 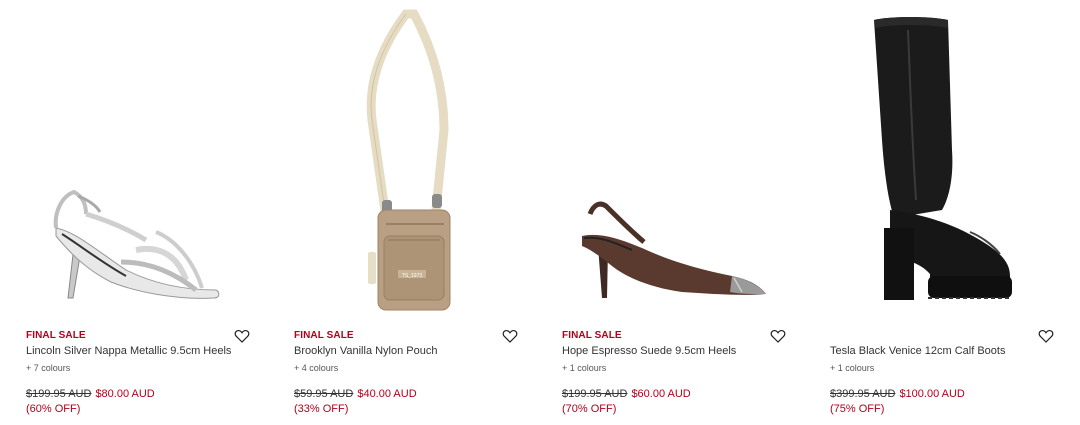 I want to click on discount-label: (60% OFF), so click(x=53, y=409).